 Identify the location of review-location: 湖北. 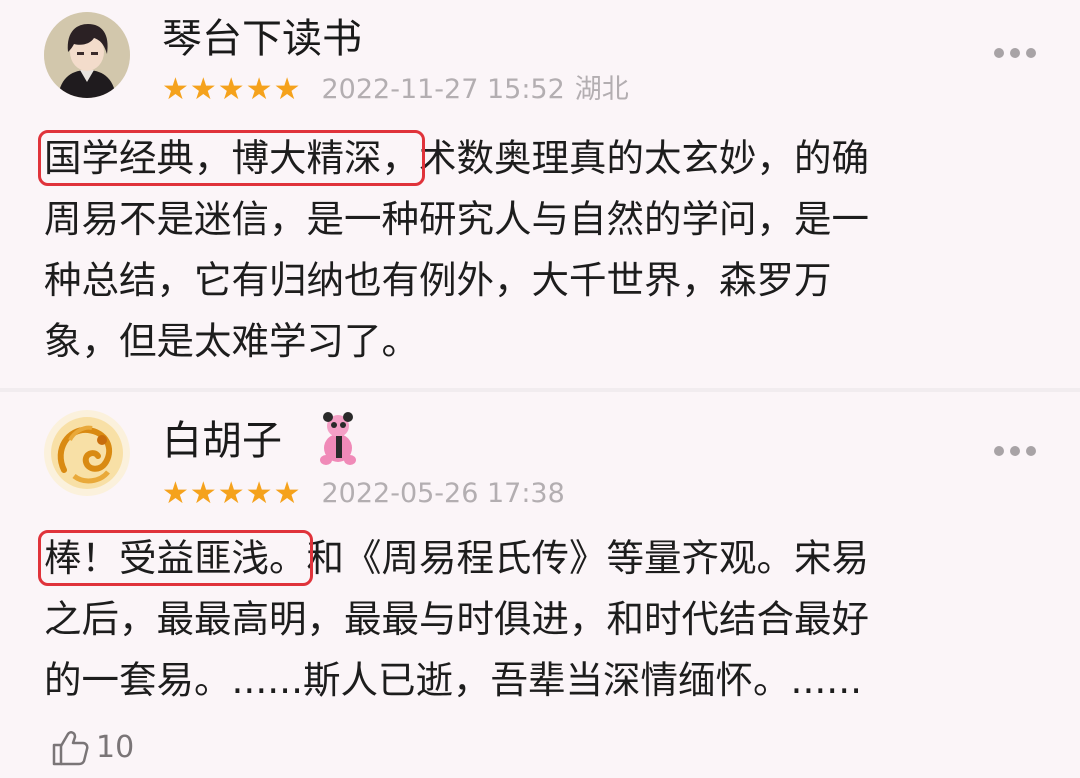
(601, 89).